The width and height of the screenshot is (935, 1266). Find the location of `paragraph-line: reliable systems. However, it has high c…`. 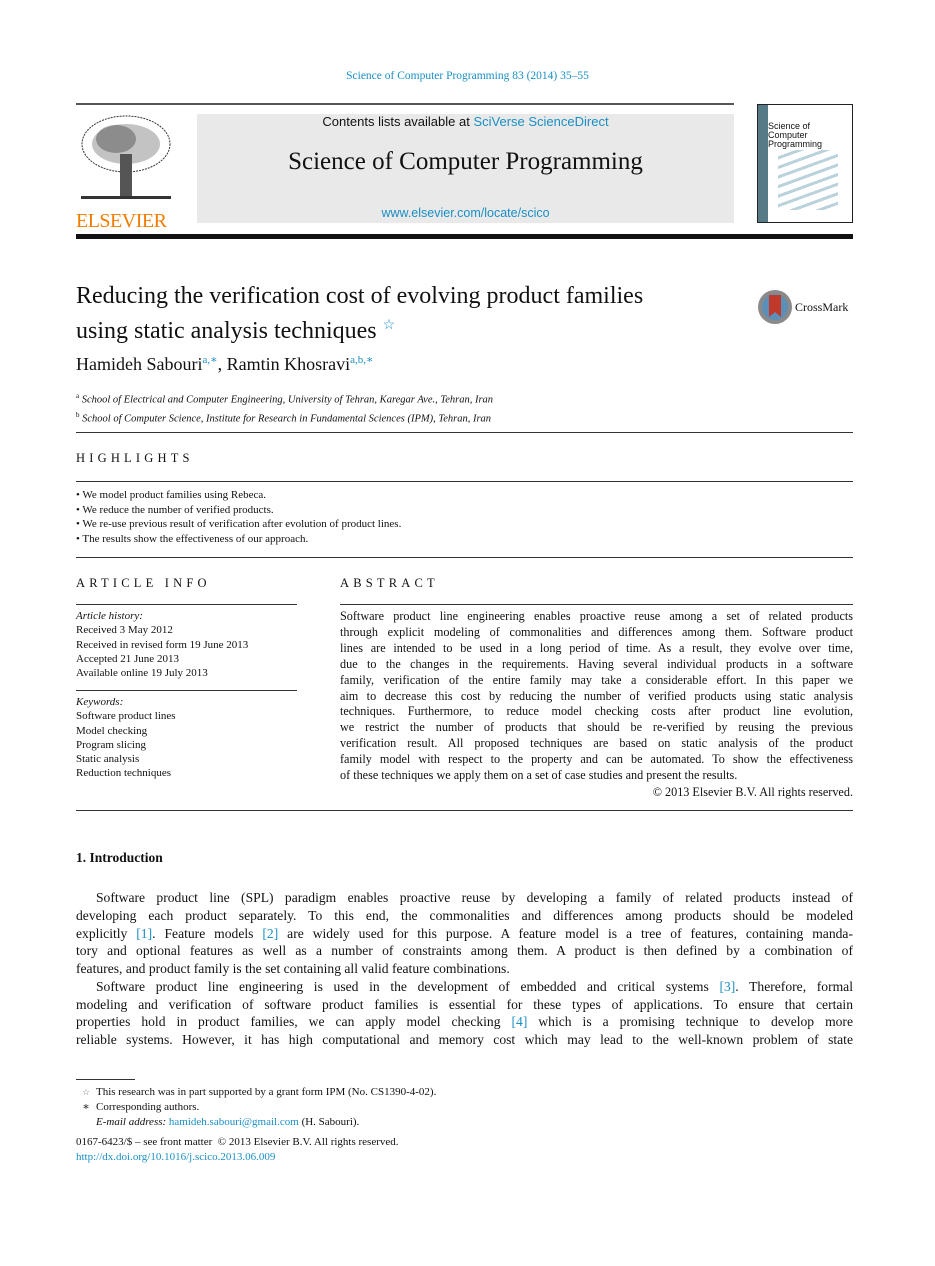

paragraph-line: reliable systems. However, it has high c… is located at coordinates (464, 1040).